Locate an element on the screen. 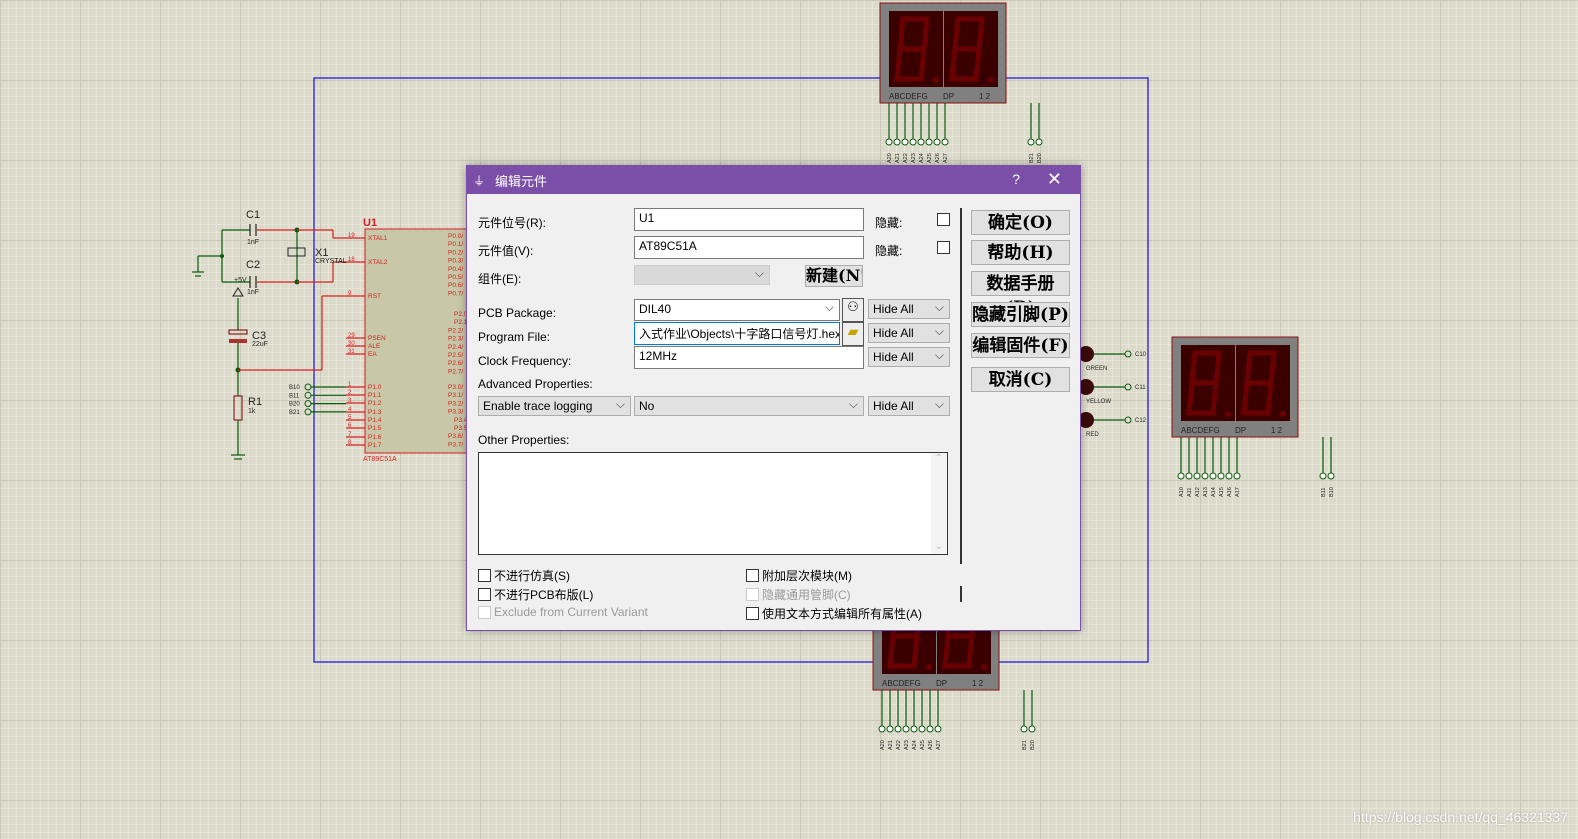 The image size is (1578, 839). advanced-value-select: No is located at coordinates (749, 406).